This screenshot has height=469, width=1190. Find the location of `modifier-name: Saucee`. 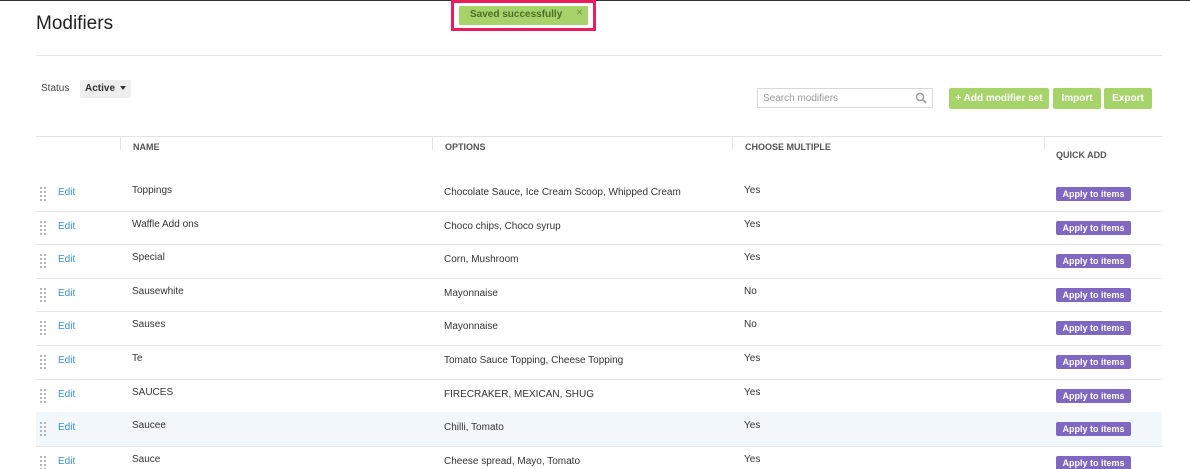

modifier-name: Saucee is located at coordinates (149, 425).